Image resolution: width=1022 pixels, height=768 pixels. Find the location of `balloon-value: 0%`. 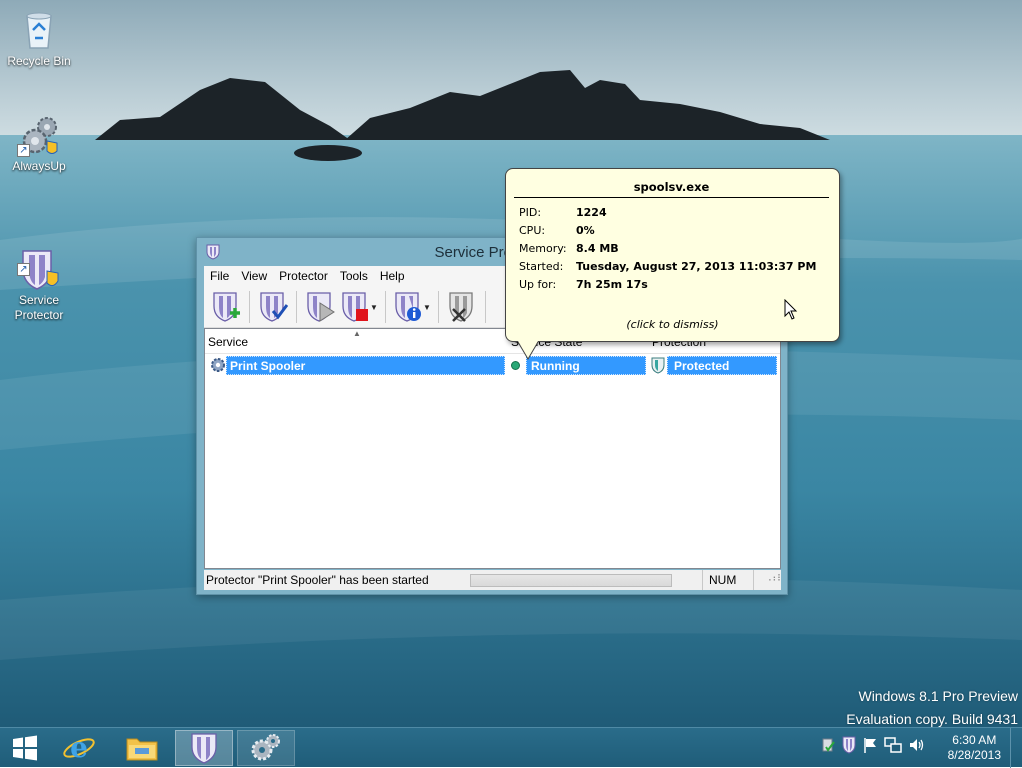

balloon-value: 0% is located at coordinates (585, 230).